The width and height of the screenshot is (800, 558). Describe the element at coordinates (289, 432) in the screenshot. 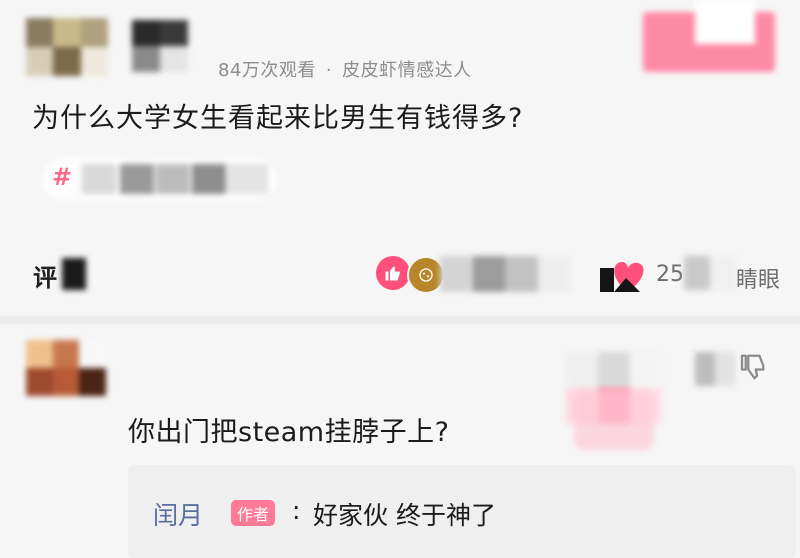

I see `comment-text: 你出门把steam挂脖子上?` at that location.